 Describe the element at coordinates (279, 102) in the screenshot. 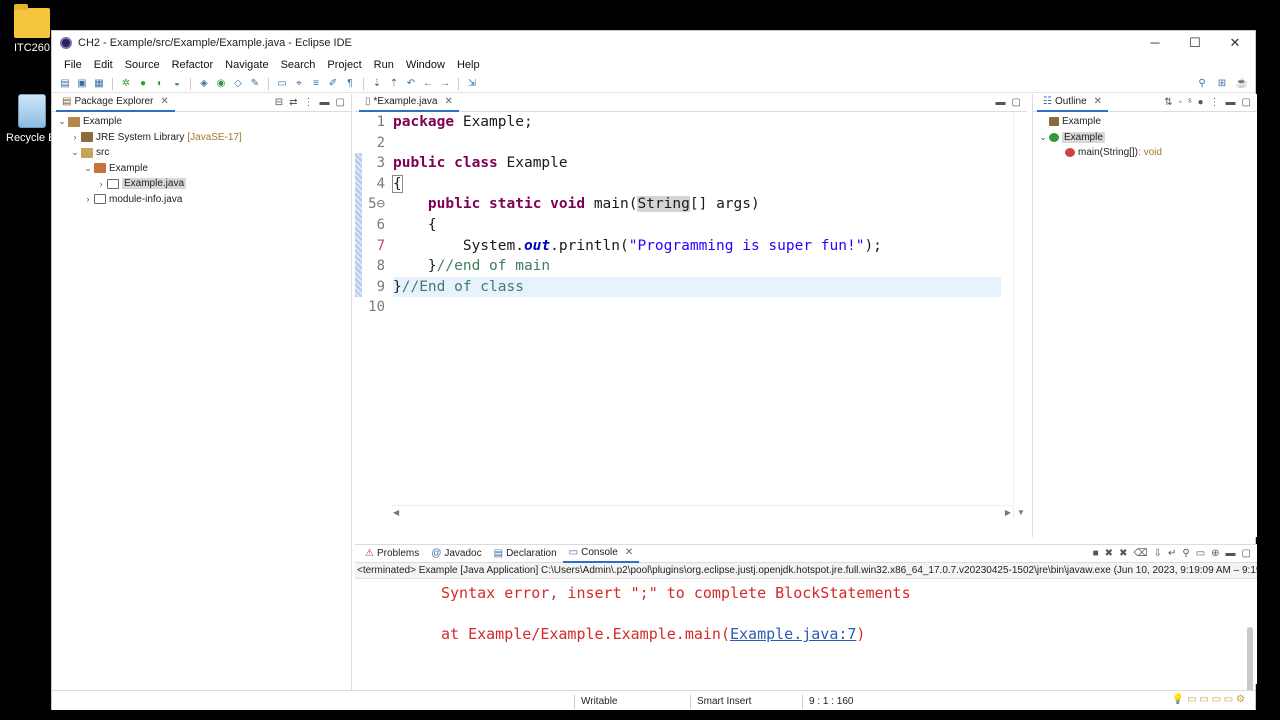

I see `collapse-all-icon: ⊟` at that location.